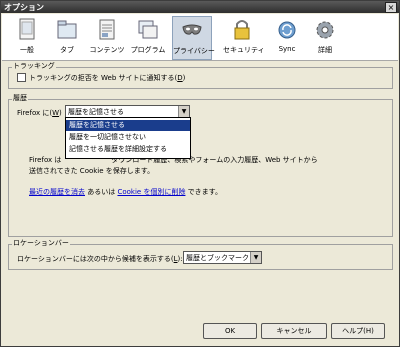  I want to click on tab-general: 一般, so click(27, 37).